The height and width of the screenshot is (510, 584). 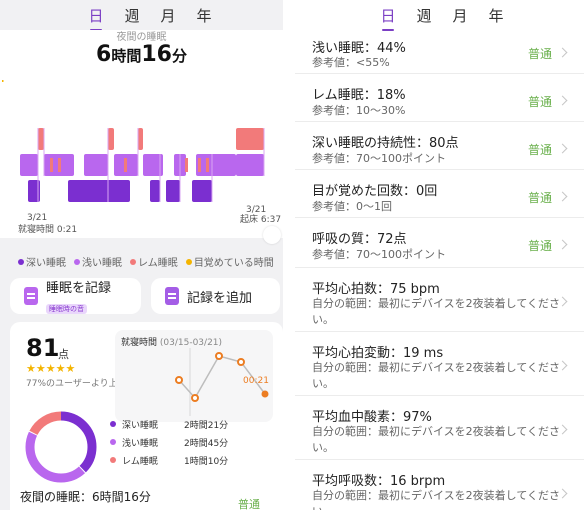 What do you see at coordinates (61, 447) in the screenshot?
I see `stage-donut-chart` at bounding box center [61, 447].